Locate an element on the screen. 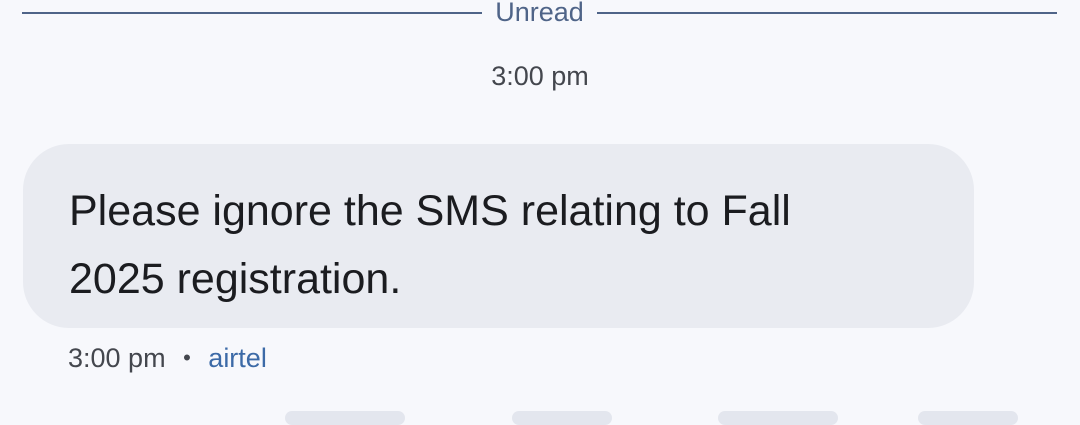 Image resolution: width=1080 pixels, height=425 pixels. unread-divider-line-right is located at coordinates (827, 13).